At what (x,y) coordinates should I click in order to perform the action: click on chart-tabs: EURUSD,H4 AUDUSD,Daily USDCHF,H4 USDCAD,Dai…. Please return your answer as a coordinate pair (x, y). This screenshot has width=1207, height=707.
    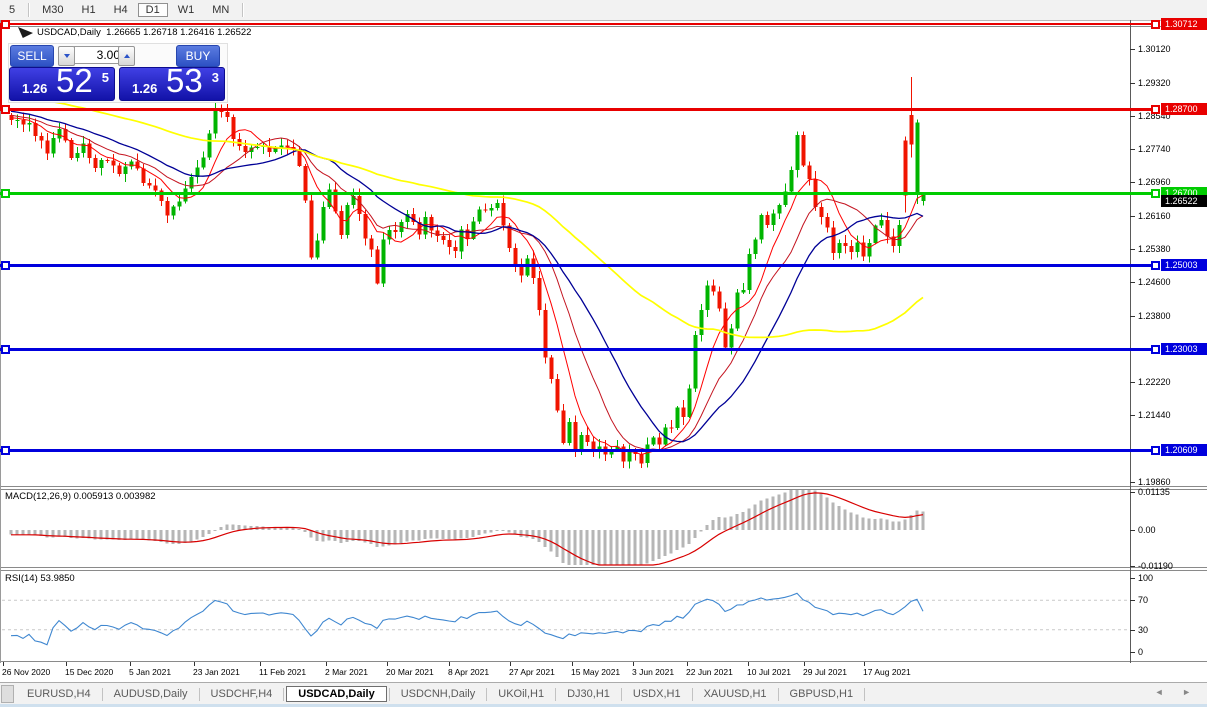
    Looking at the image, I should click on (442, 694).